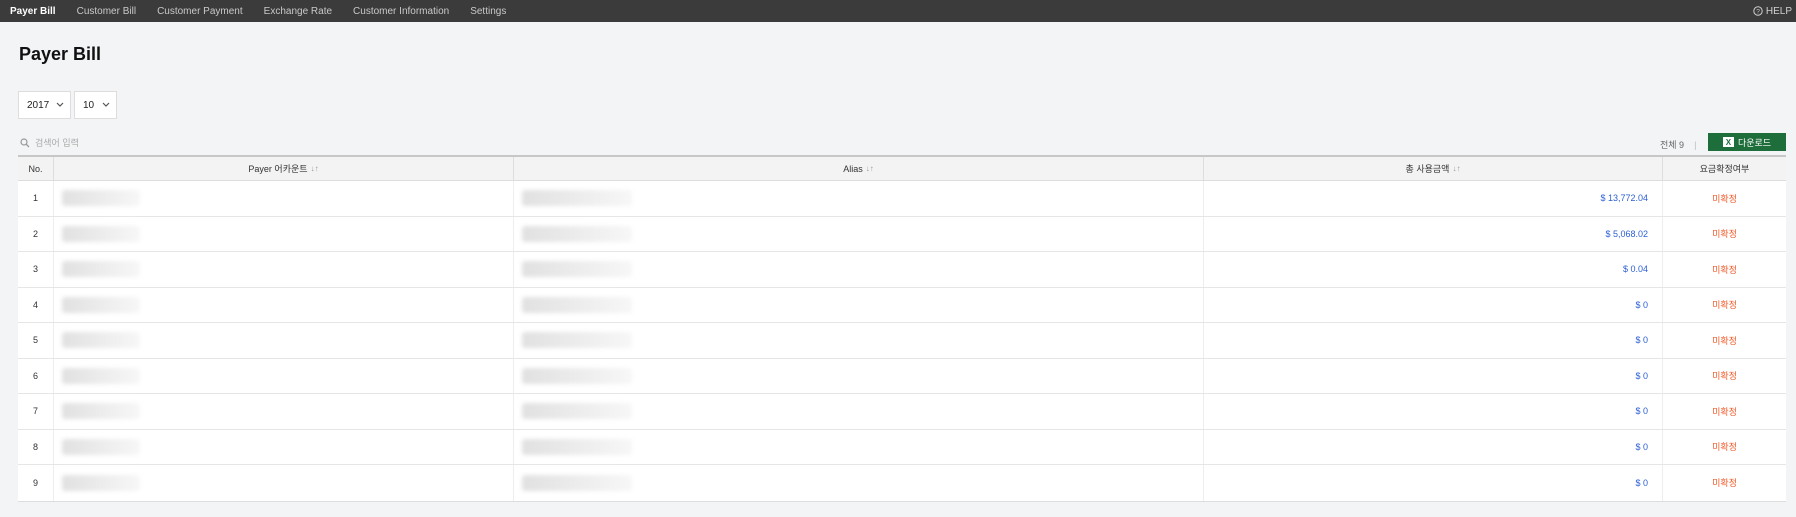  I want to click on table-row: 7 $ 0 미확정, so click(902, 412).